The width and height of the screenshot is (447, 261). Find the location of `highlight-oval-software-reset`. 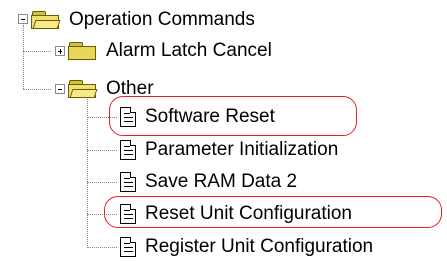

highlight-oval-software-reset is located at coordinates (233, 116).